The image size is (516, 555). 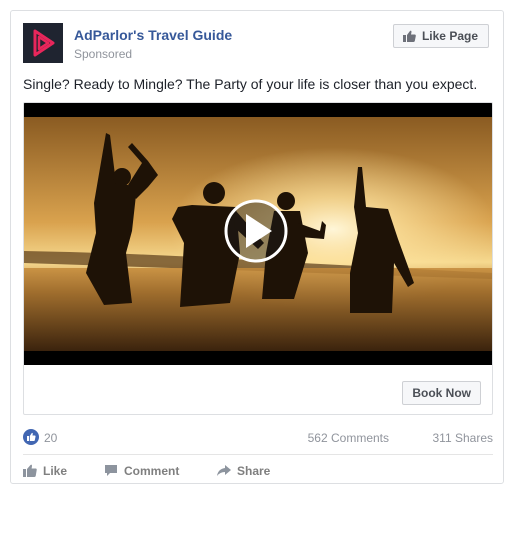 I want to click on share-action-label: Share, so click(x=254, y=471).